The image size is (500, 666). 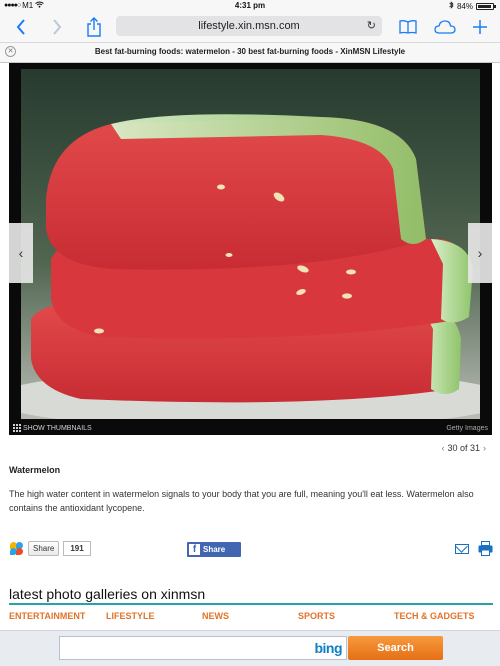 I want to click on chevron-right-icon: ›, so click(x=480, y=253).